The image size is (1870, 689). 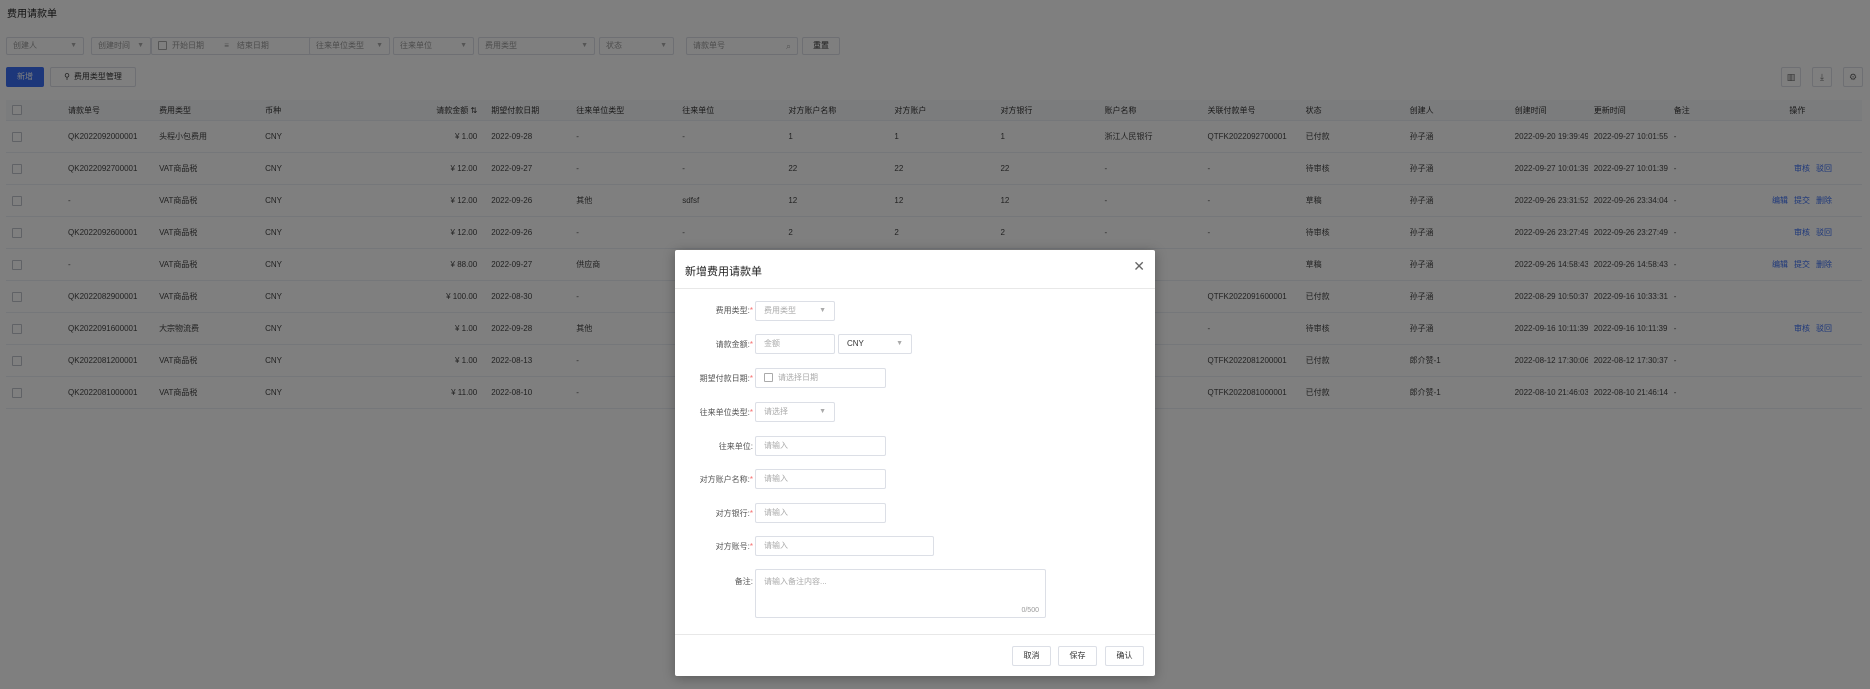 What do you see at coordinates (734, 546) in the screenshot?
I see `acct-field-label: 对方账号:*` at bounding box center [734, 546].